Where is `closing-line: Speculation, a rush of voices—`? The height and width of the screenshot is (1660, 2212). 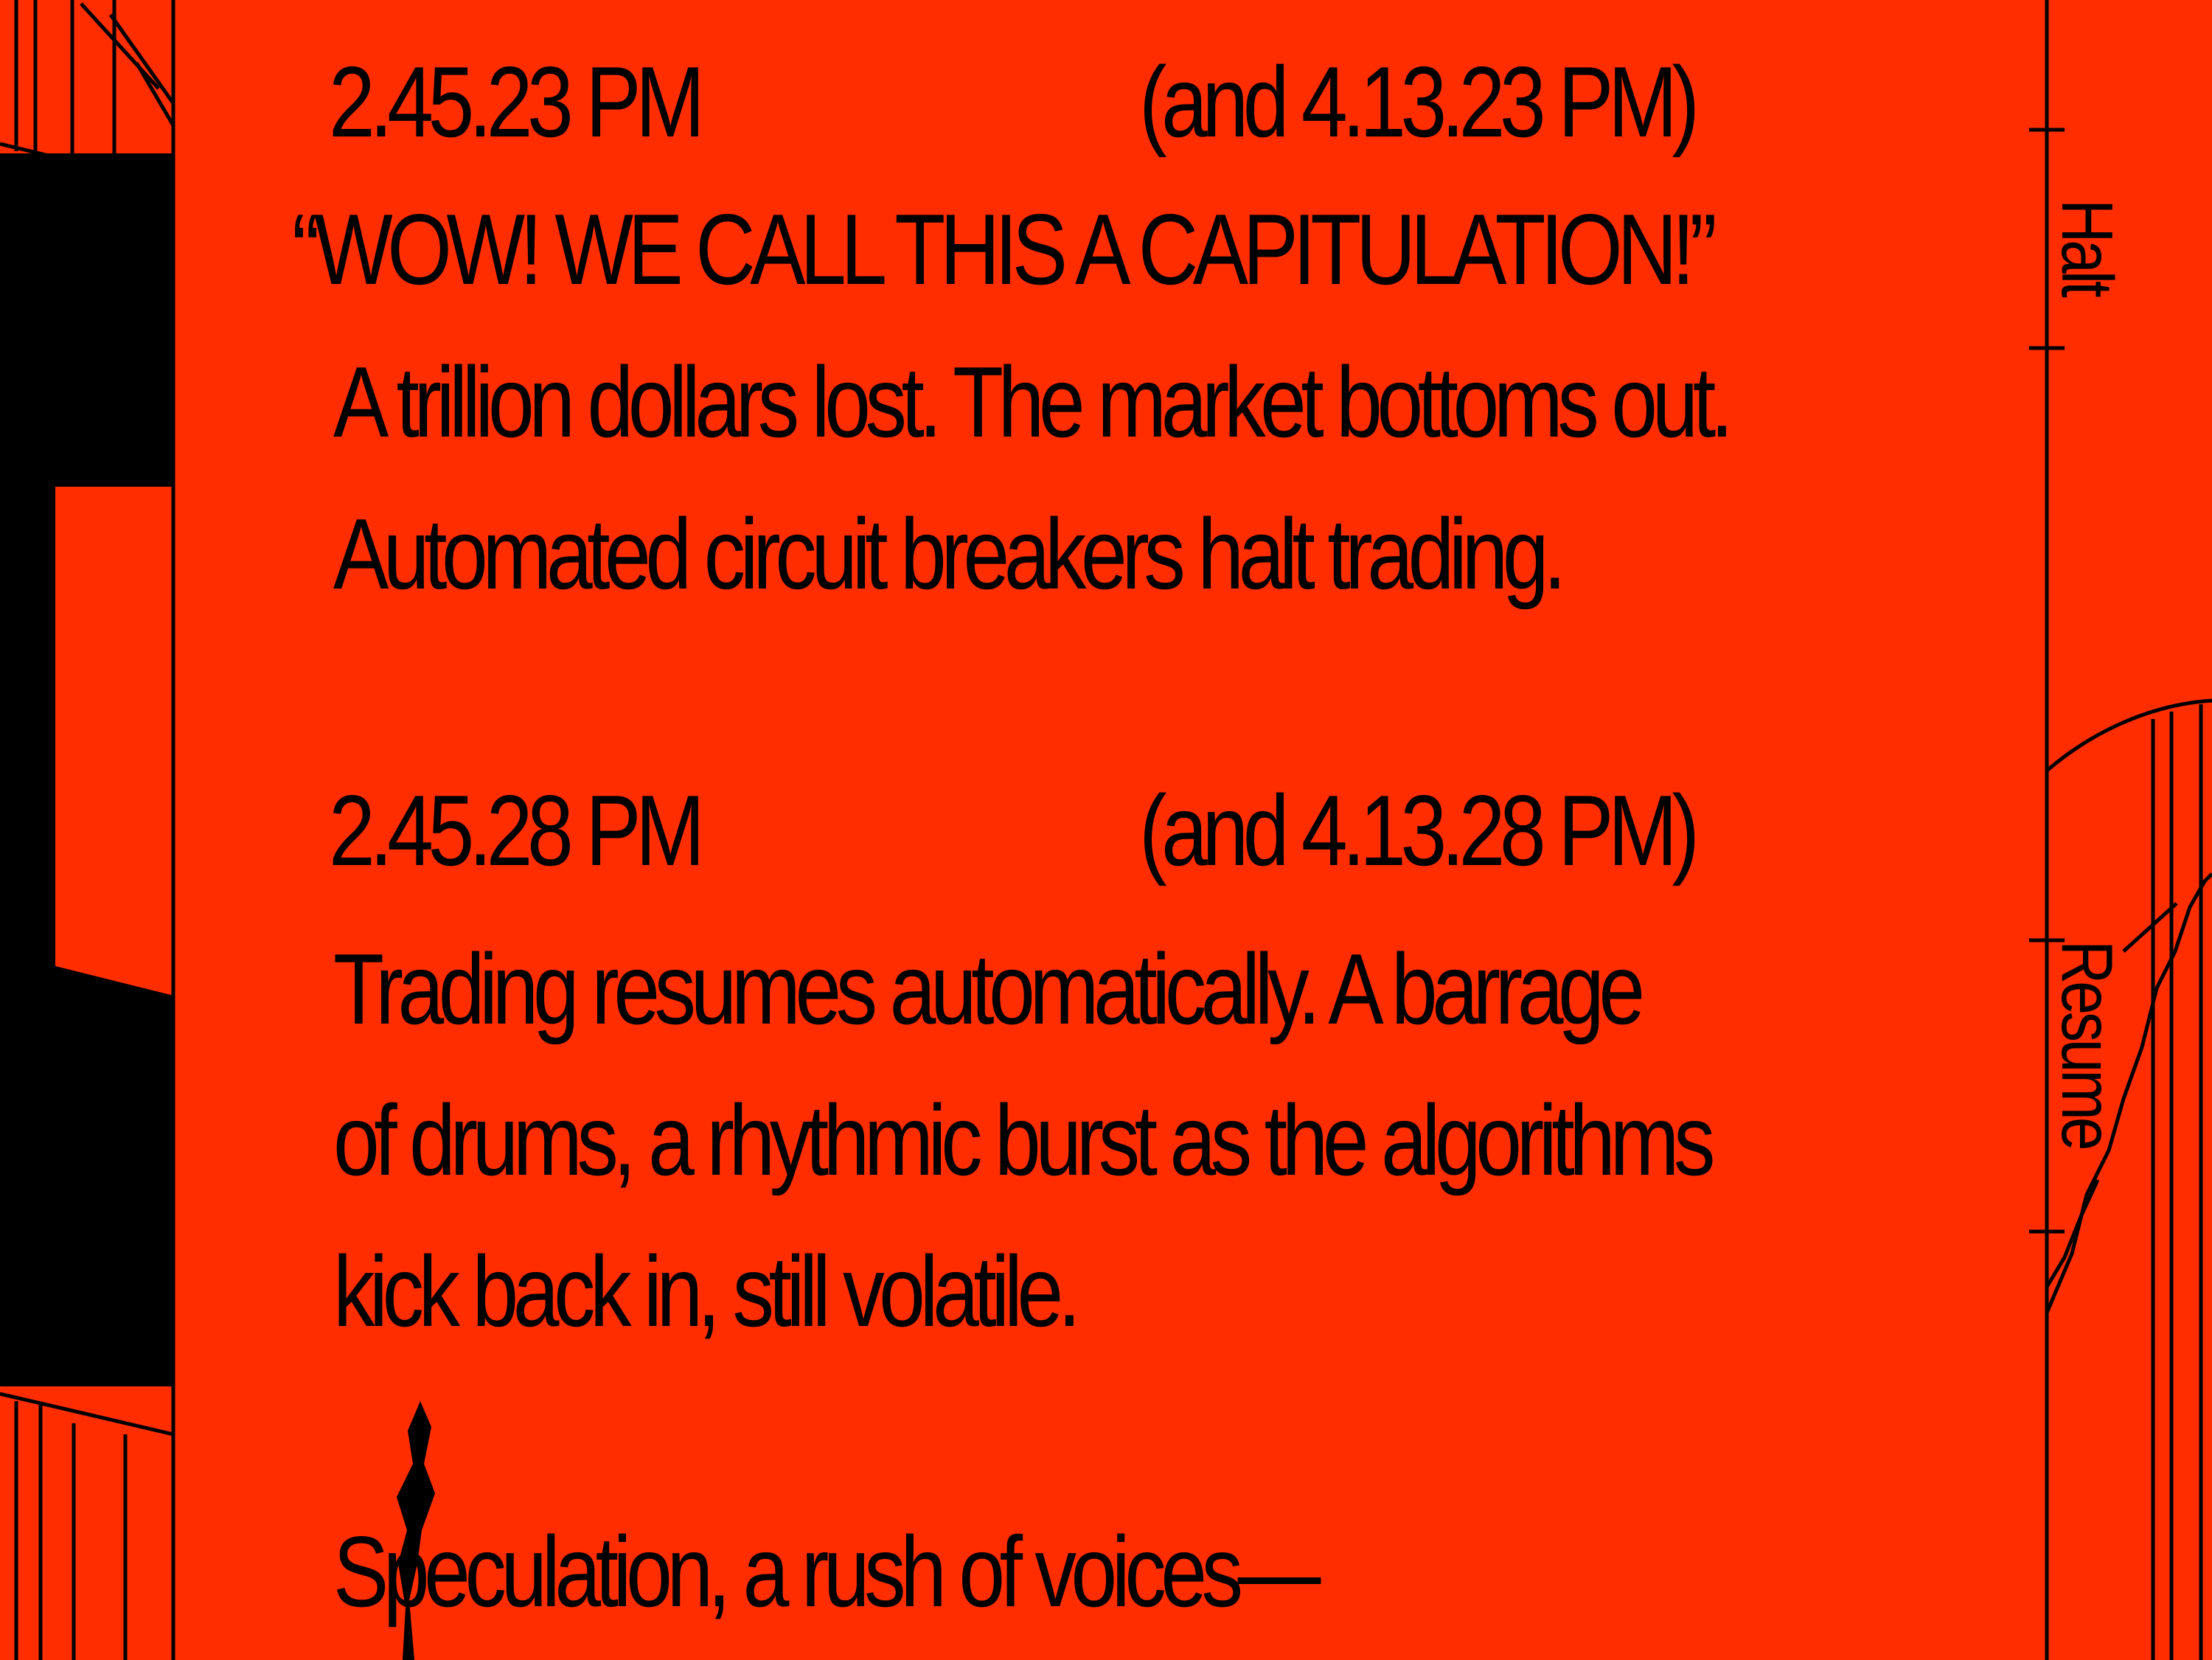 closing-line: Speculation, a rush of voices— is located at coordinates (827, 1571).